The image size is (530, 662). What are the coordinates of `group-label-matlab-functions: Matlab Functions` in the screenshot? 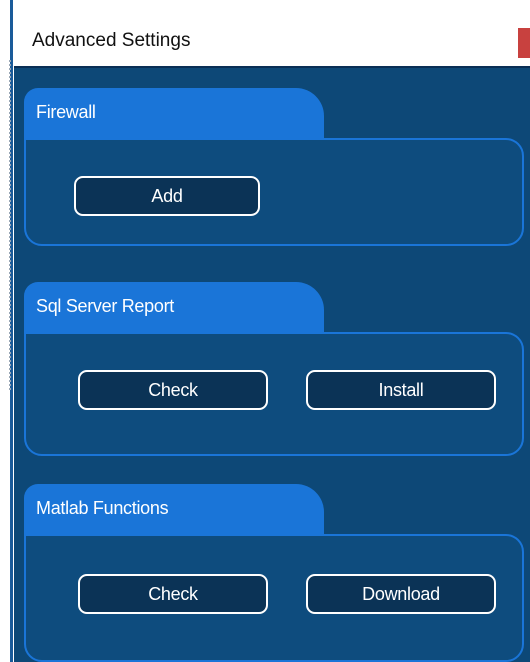 It's located at (102, 508).